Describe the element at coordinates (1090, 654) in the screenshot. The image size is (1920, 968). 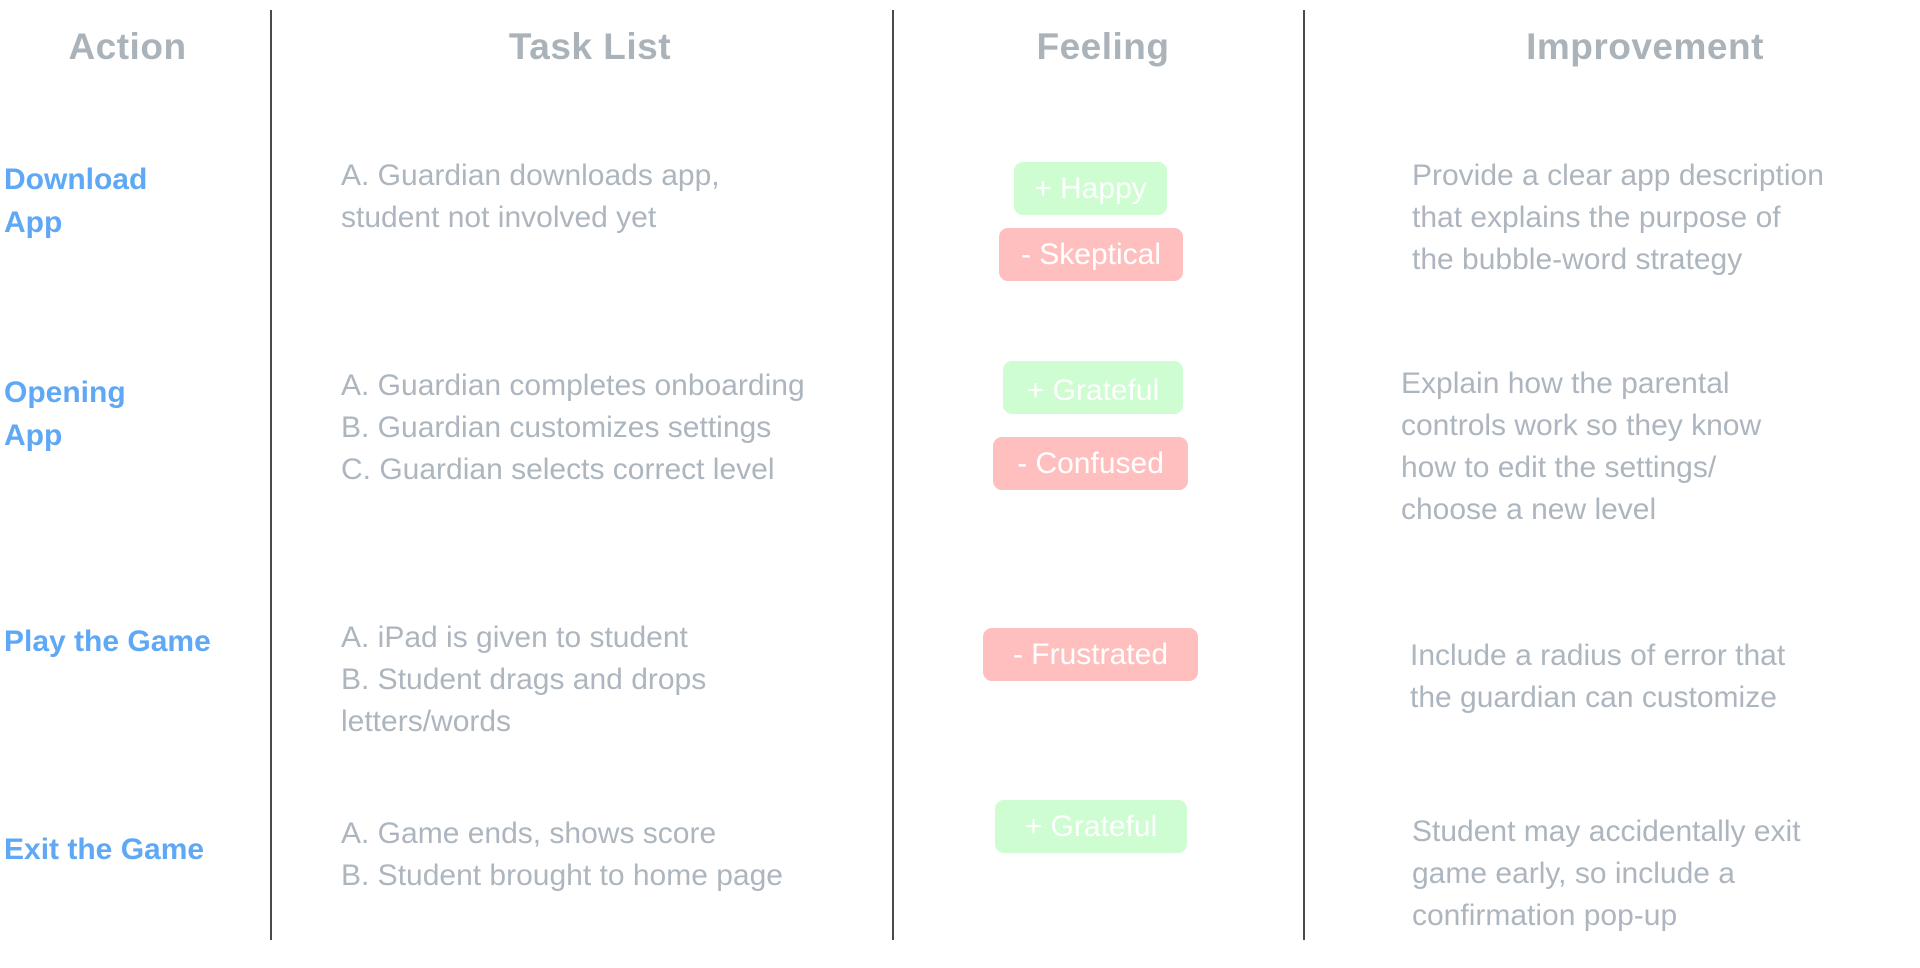
I see `feeling-badge-frustrated: - Frustrated` at that location.